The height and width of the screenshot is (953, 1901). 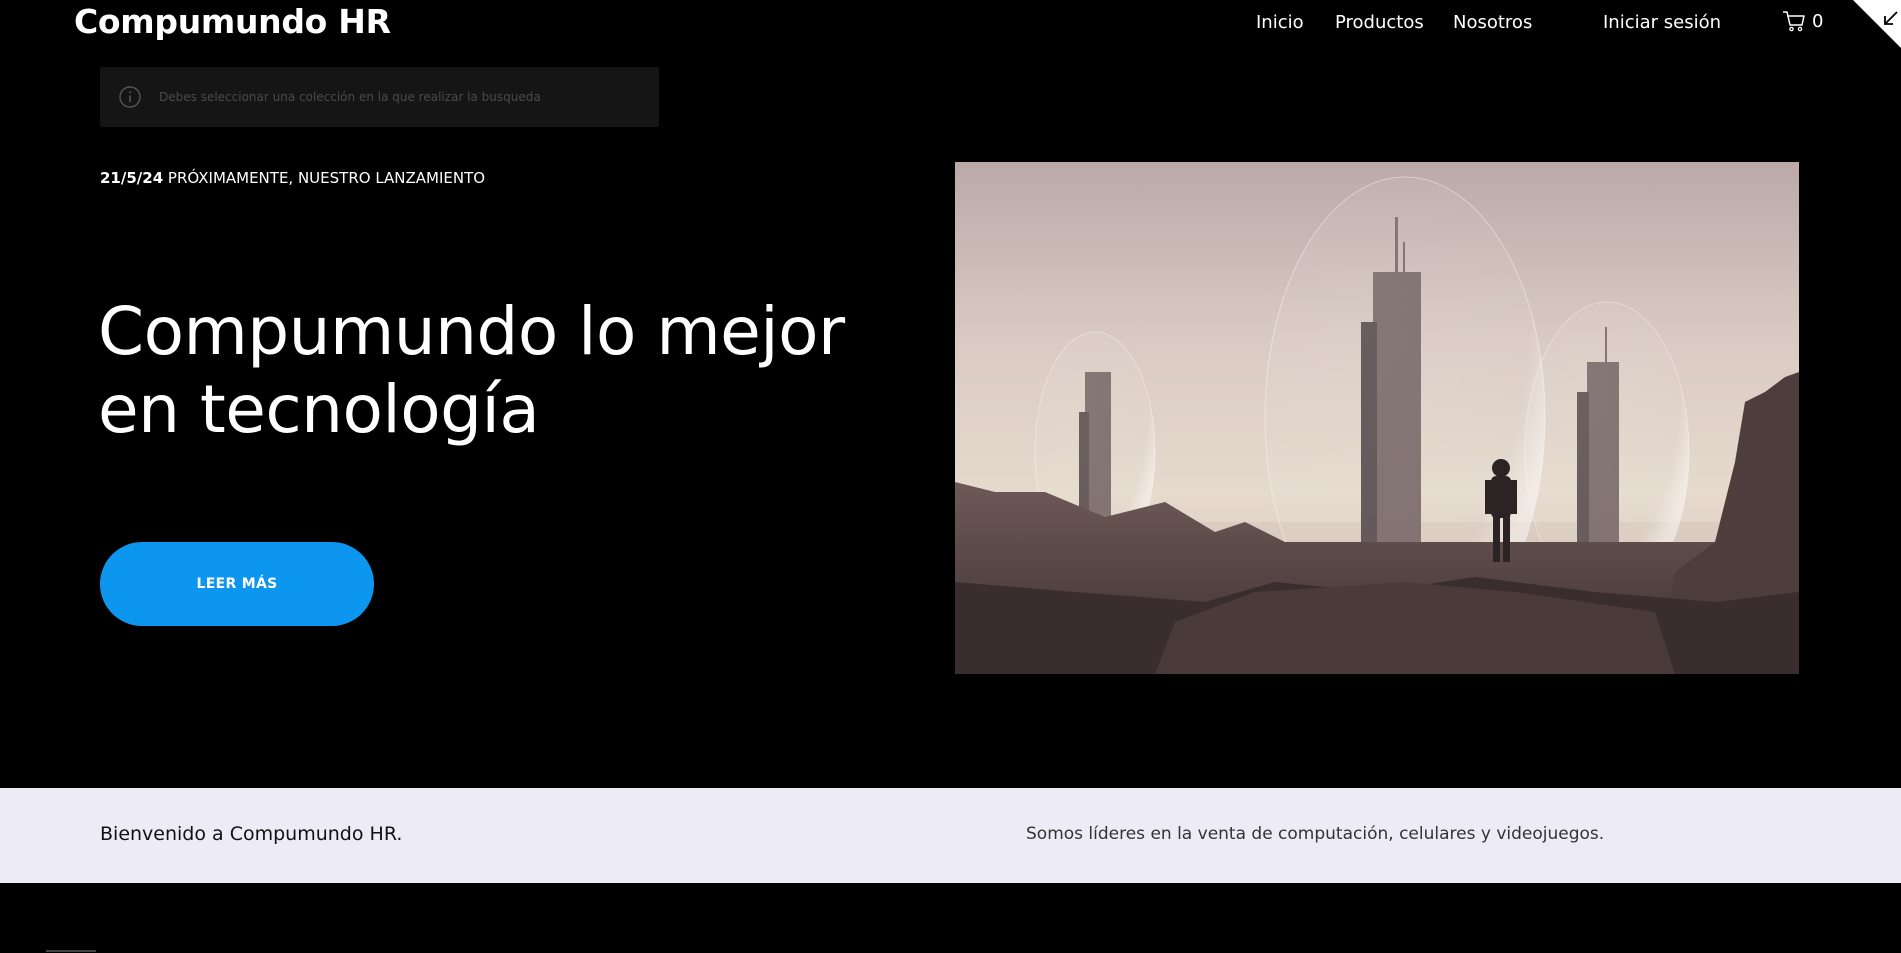 What do you see at coordinates (471, 370) in the screenshot?
I see `hero-headline: Compumundo lo mejor en tecnología` at bounding box center [471, 370].